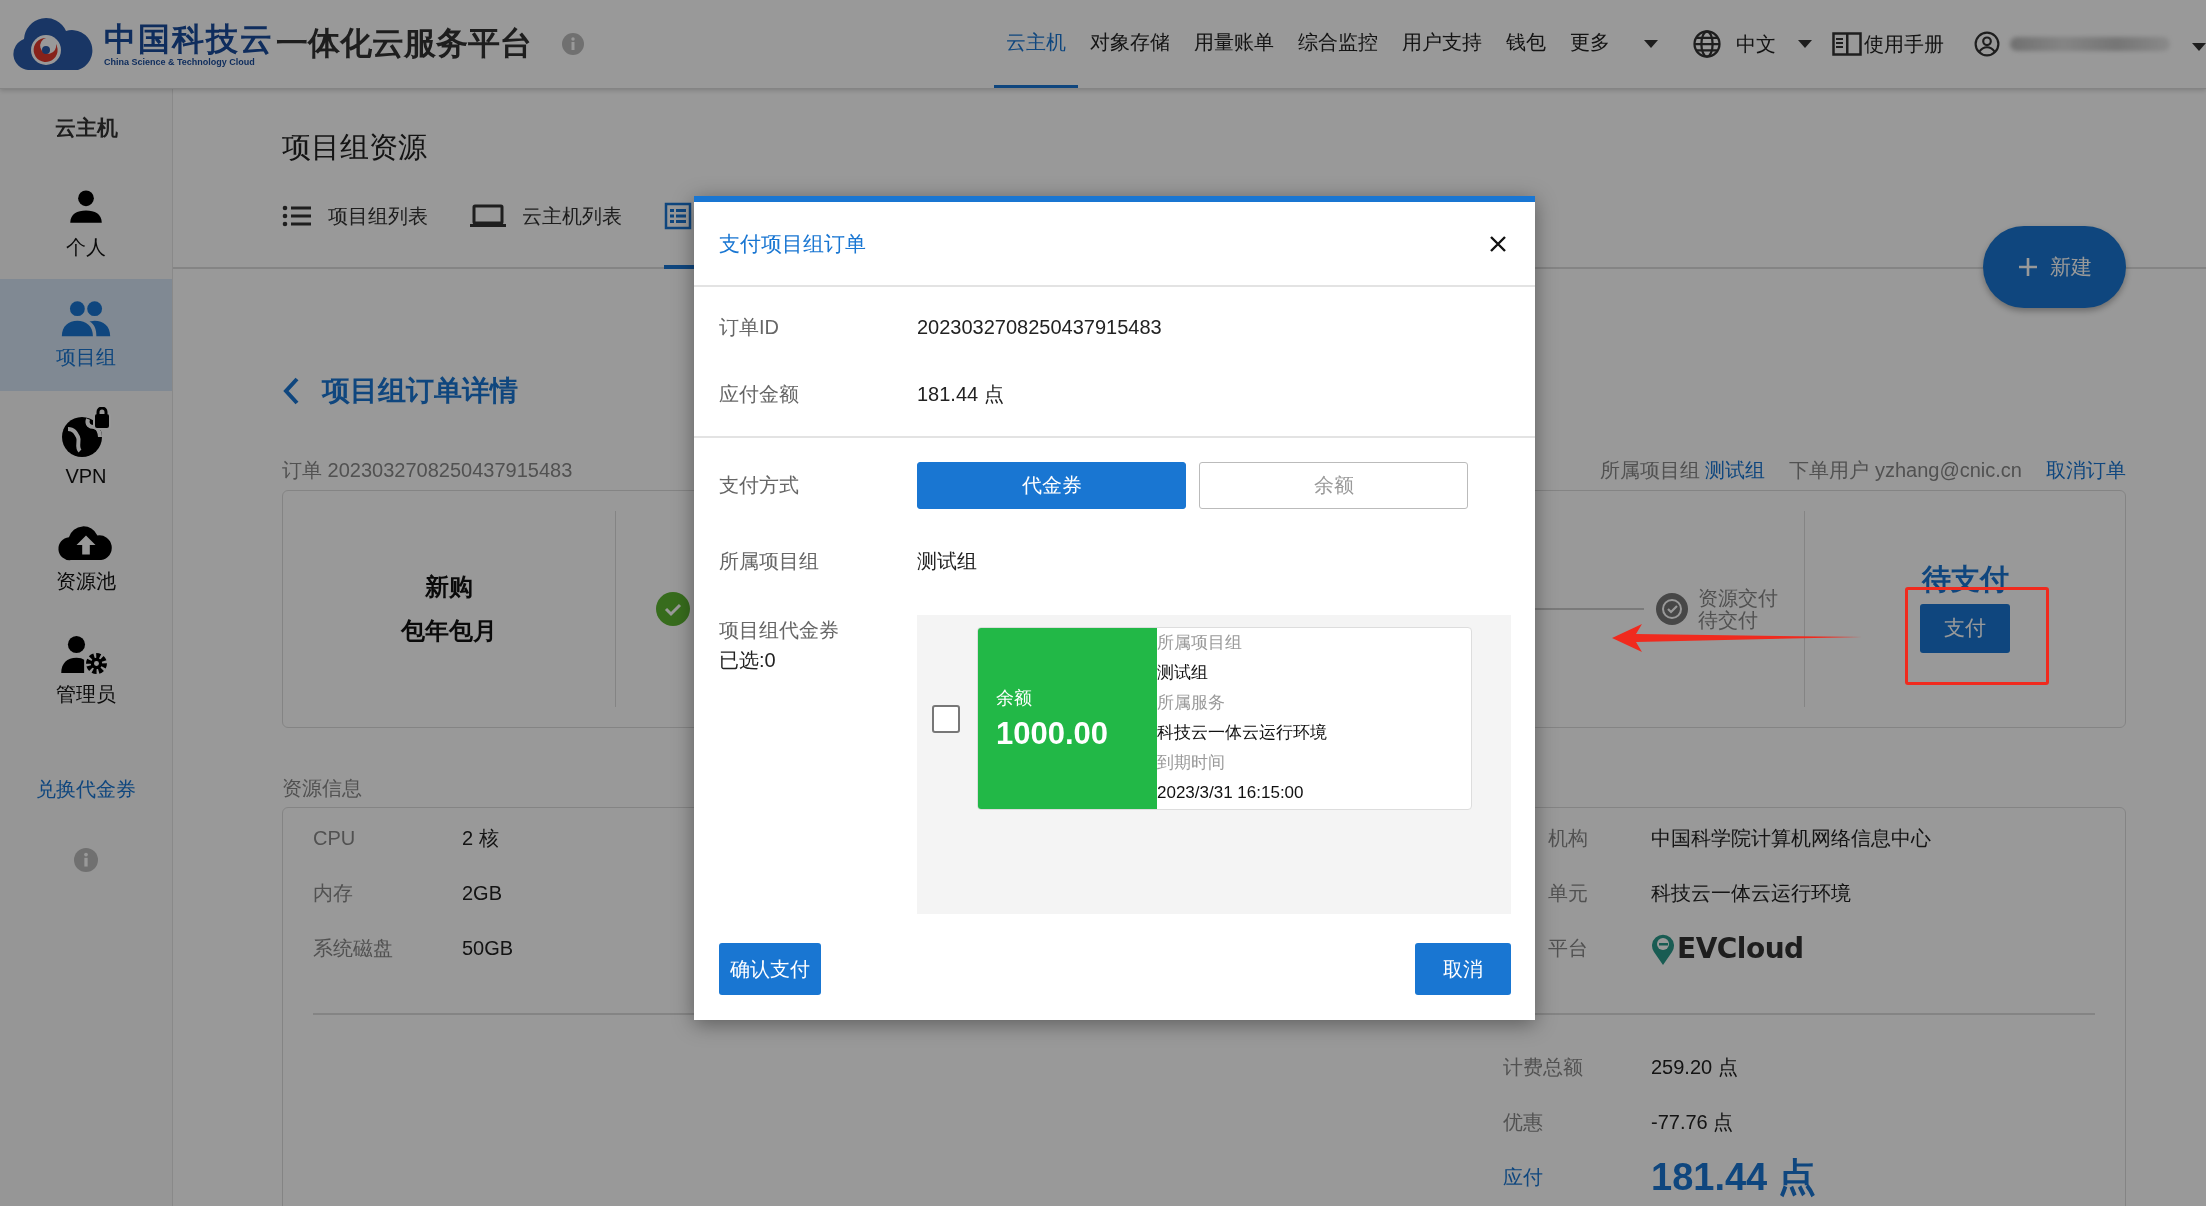 This screenshot has width=2206, height=1206. I want to click on back-icon, so click(291, 391).